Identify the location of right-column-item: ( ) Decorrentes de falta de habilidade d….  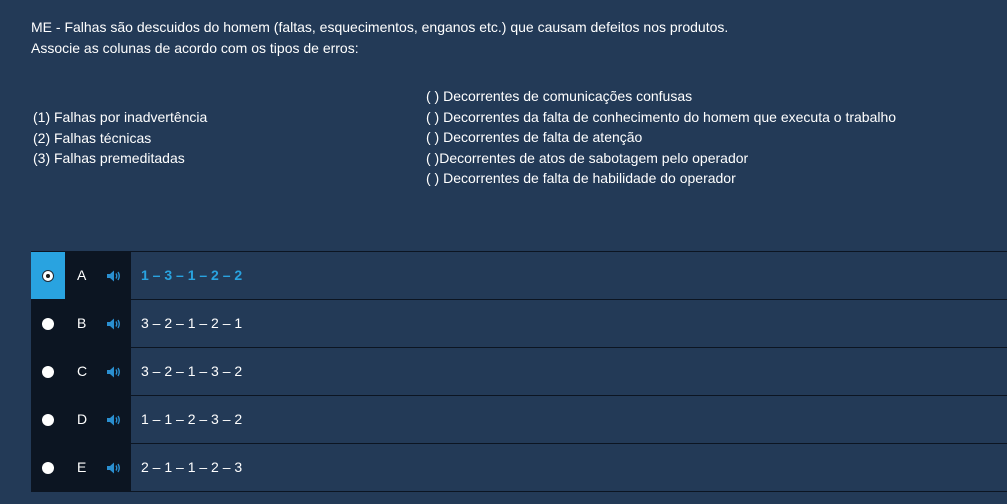
(581, 178).